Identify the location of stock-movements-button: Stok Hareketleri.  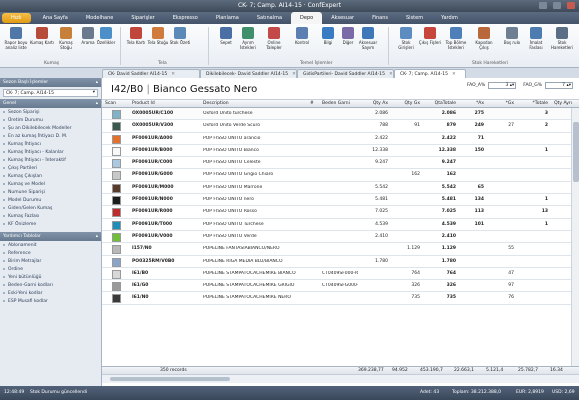
(562, 38).